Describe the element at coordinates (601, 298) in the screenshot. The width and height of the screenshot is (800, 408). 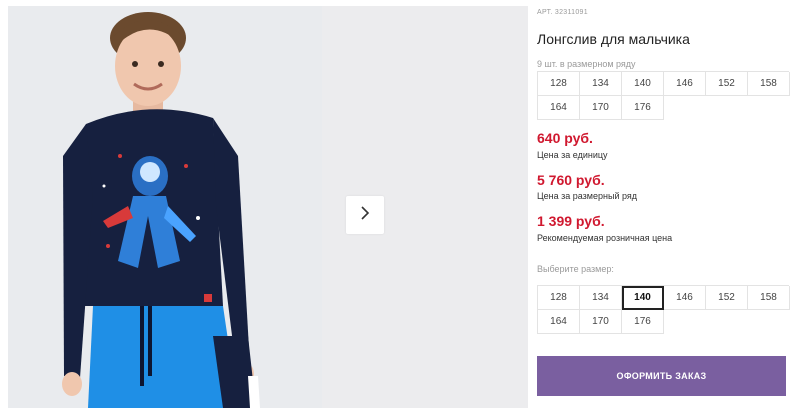
I see `size-option: 134` at that location.